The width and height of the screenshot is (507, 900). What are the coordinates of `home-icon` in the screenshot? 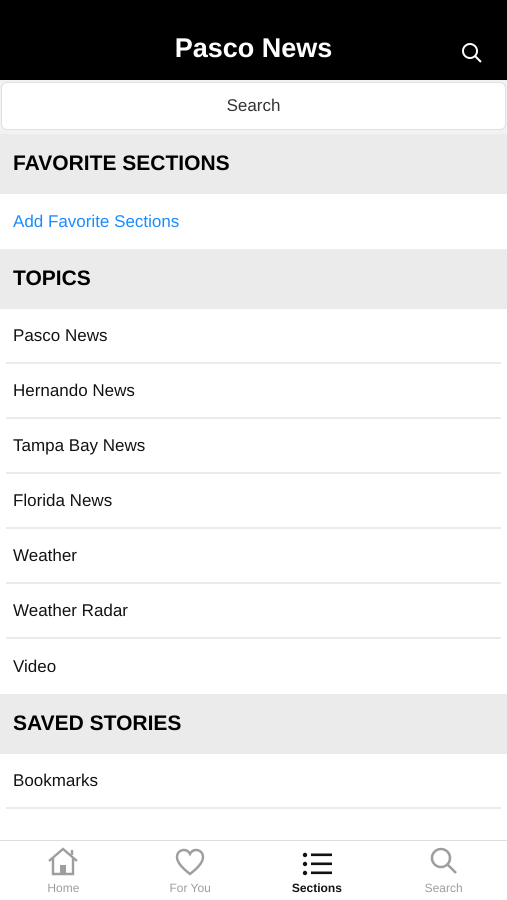 It's located at (63, 861).